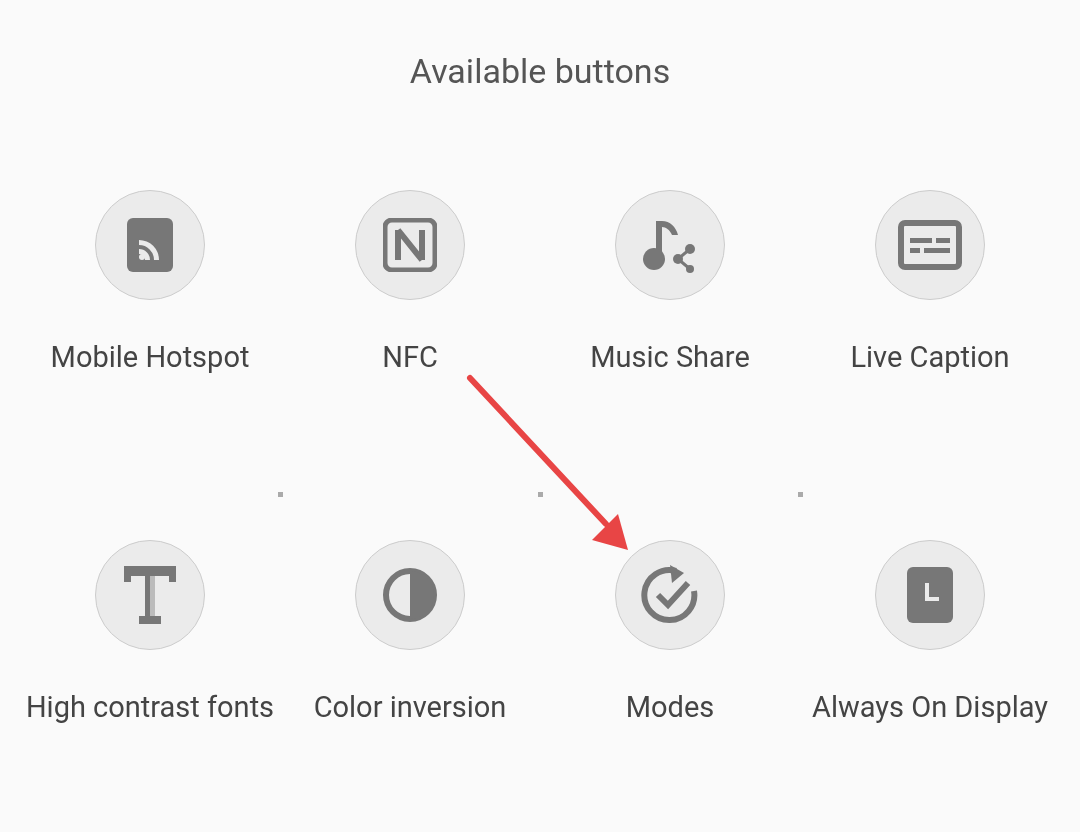 This screenshot has height=832, width=1080. What do you see at coordinates (930, 357) in the screenshot?
I see `button-label: Live Caption` at bounding box center [930, 357].